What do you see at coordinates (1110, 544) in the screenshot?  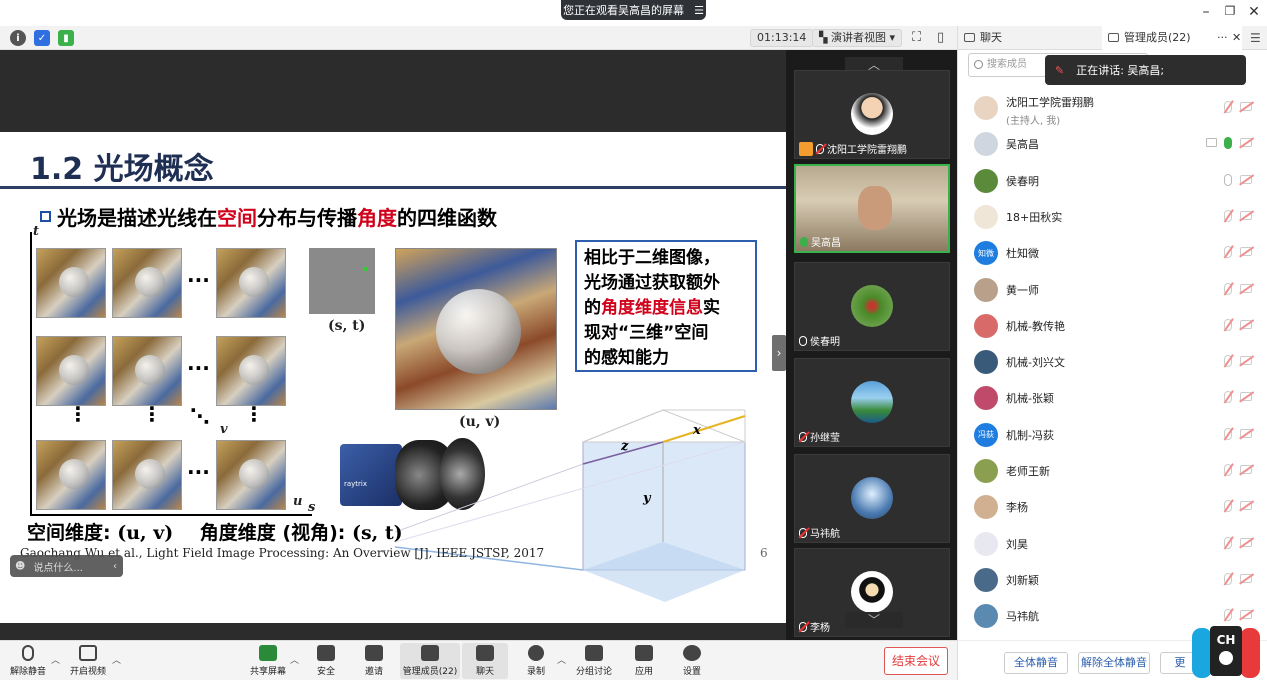 I see `member-row: 刘昊` at bounding box center [1110, 544].